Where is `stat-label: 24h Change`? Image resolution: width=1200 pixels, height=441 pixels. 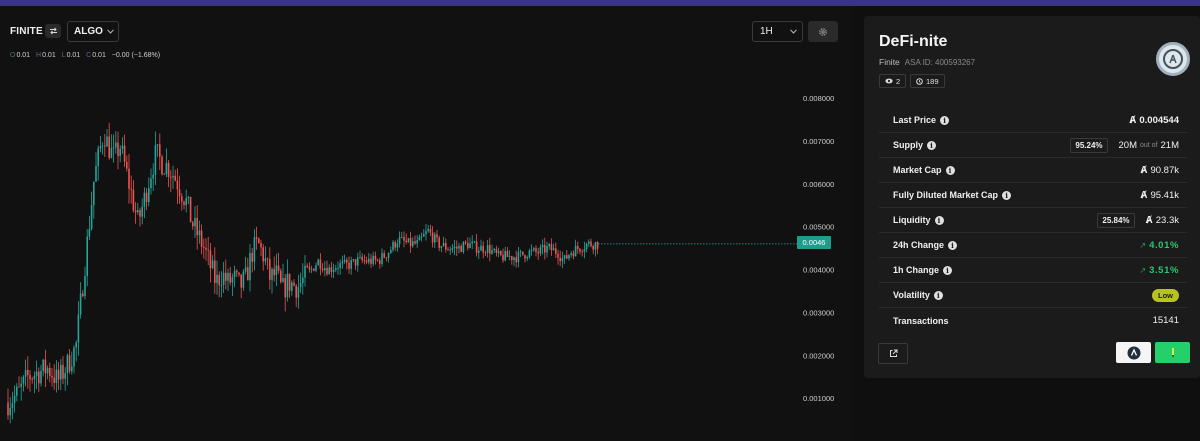 stat-label: 24h Change is located at coordinates (919, 245).